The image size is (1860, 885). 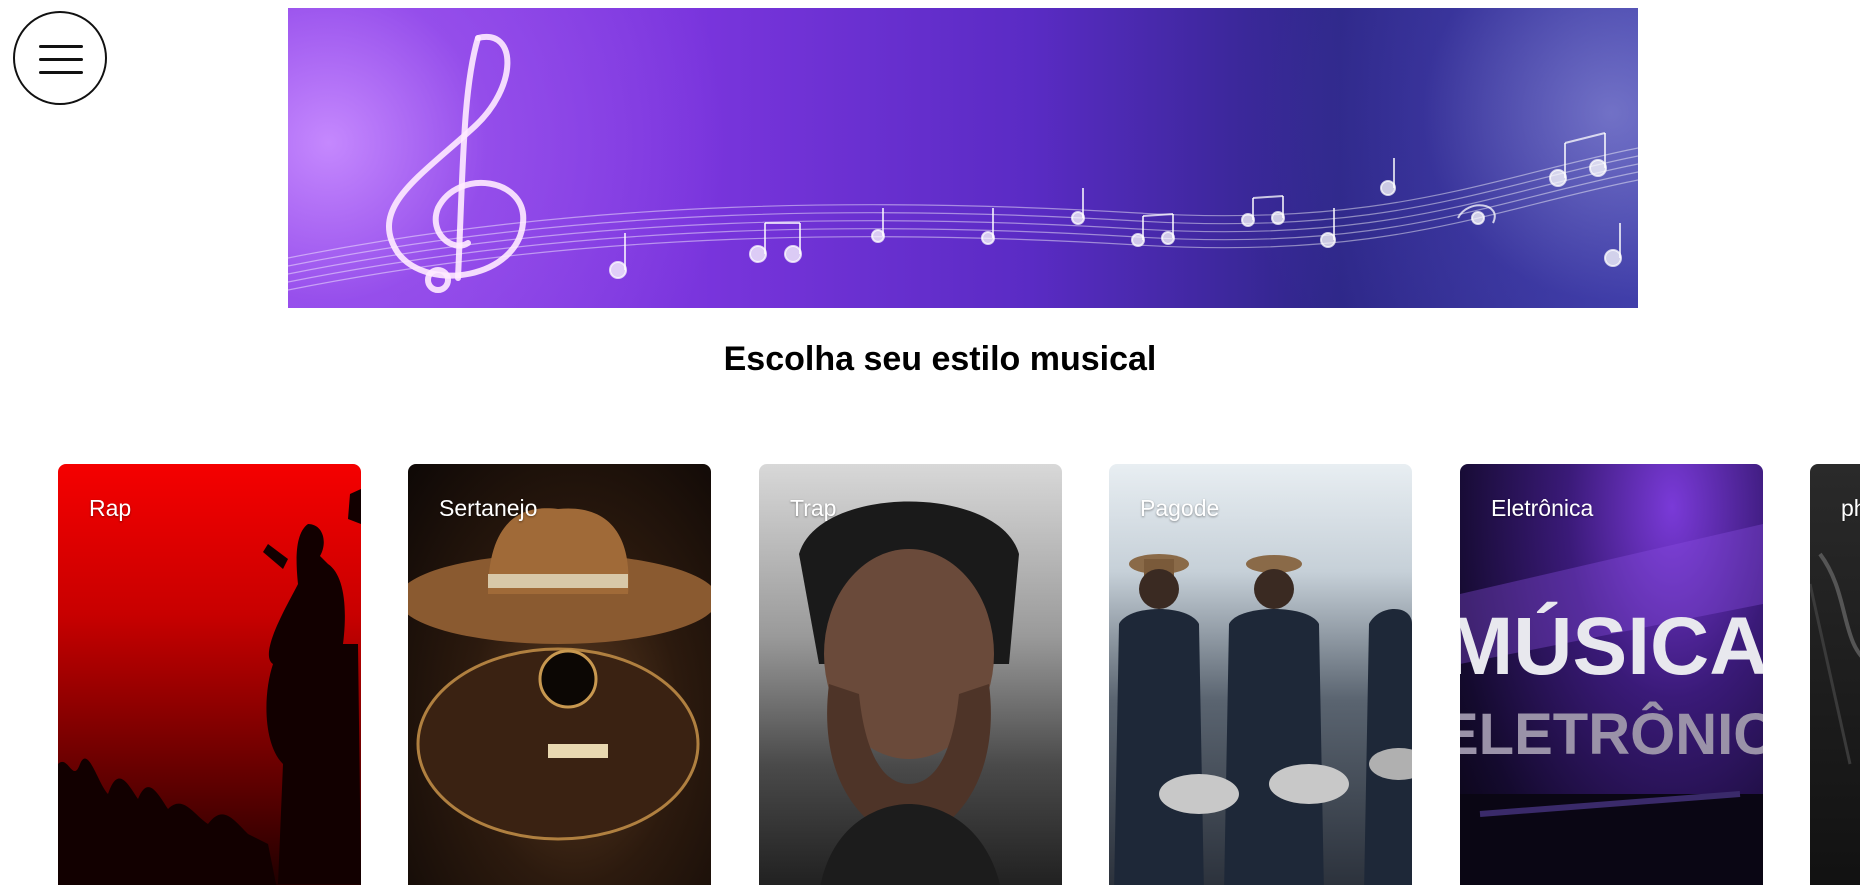 I want to click on trap-artist-portrait-image, so click(x=909, y=693).